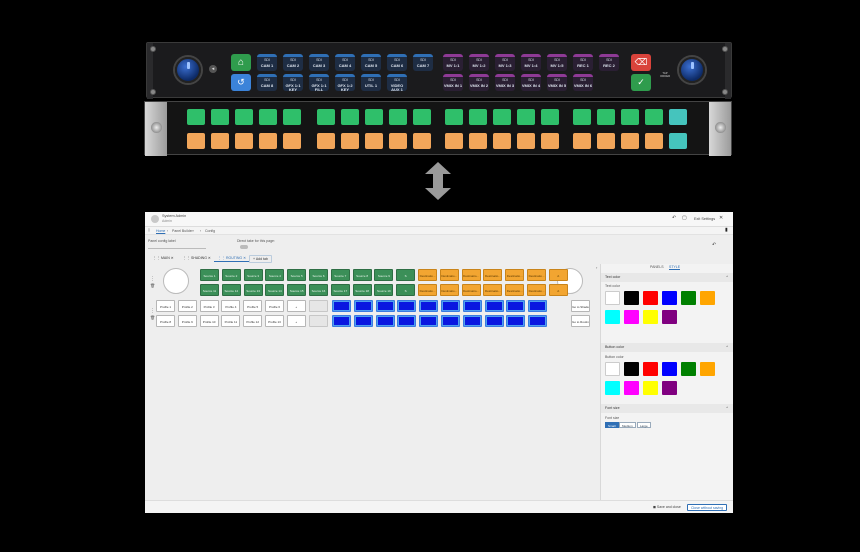 This screenshot has height=552, width=860. What do you see at coordinates (596, 267) in the screenshot?
I see `collapse-panel-icon: ›` at bounding box center [596, 267].